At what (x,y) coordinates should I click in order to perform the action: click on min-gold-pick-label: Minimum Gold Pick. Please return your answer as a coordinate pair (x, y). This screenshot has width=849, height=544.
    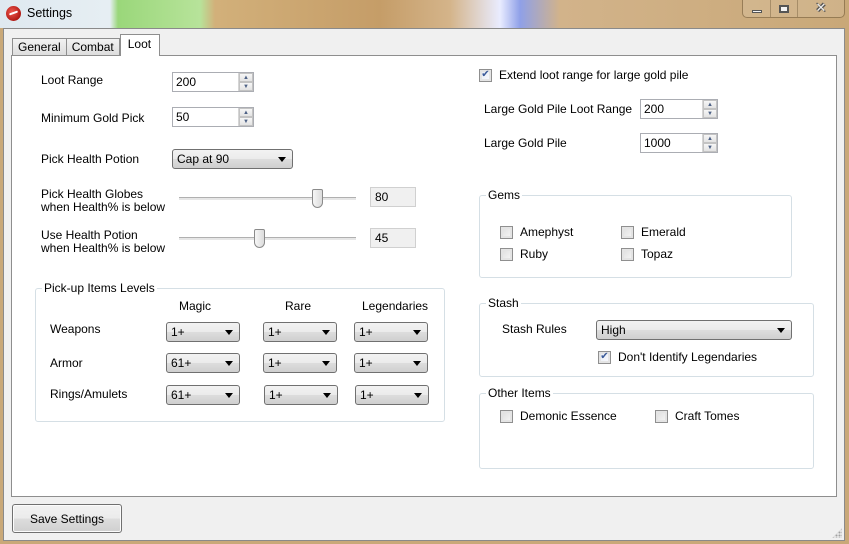
    Looking at the image, I should click on (93, 118).